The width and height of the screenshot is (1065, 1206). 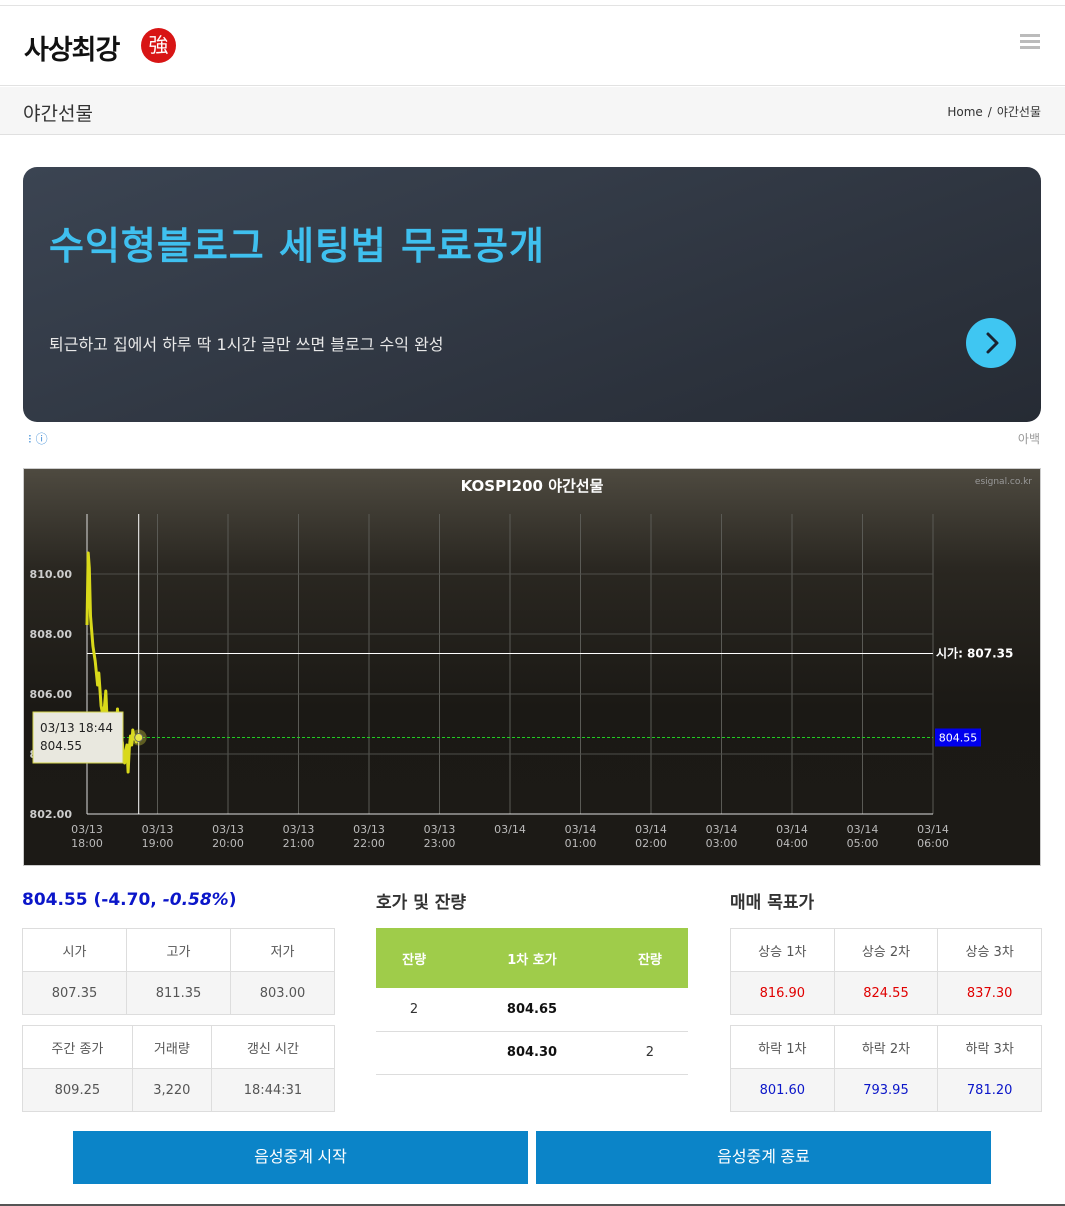 What do you see at coordinates (61, 746) in the screenshot?
I see `tooltip-value: 804.55` at bounding box center [61, 746].